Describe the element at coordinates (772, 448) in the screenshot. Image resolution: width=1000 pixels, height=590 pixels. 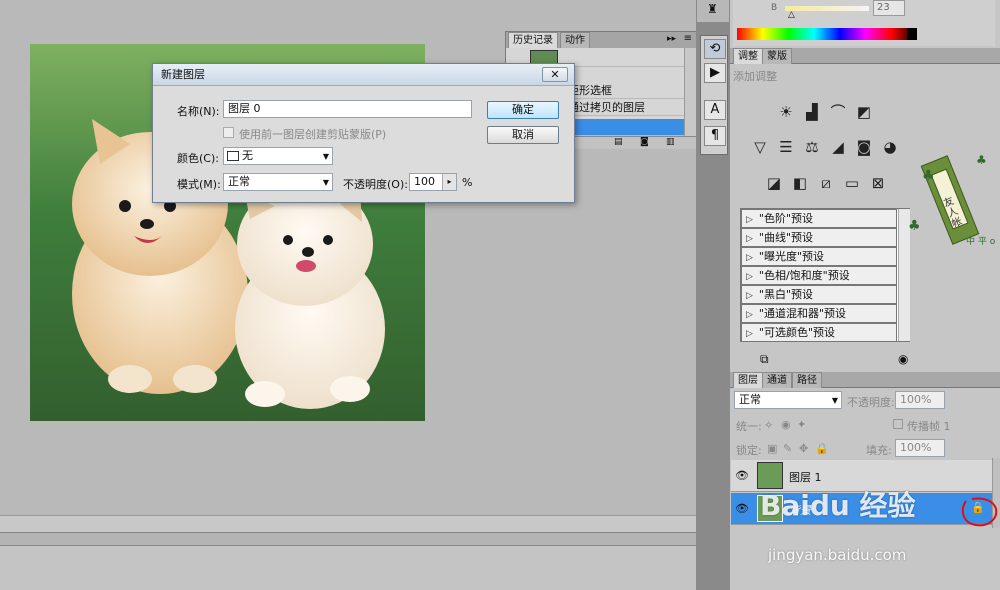
I see `lock-transparency-icon: ▣` at that location.